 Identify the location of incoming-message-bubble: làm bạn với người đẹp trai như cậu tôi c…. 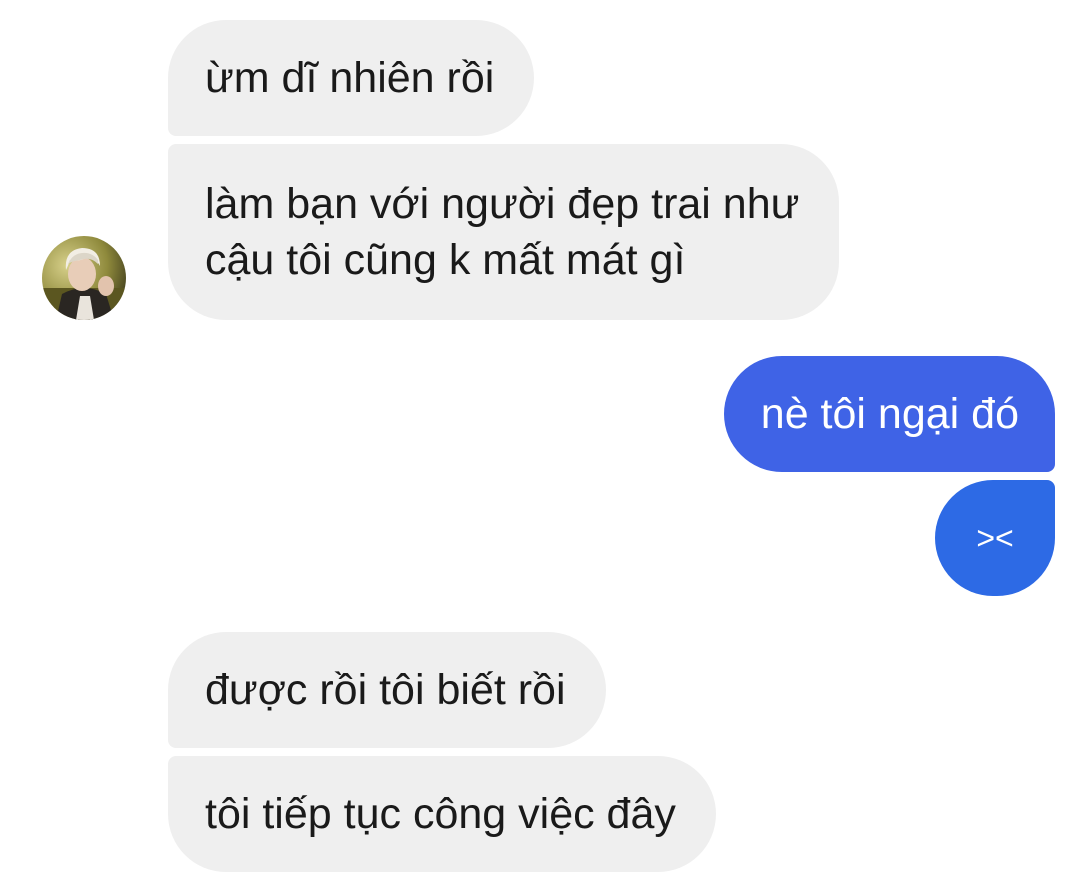
(504, 232).